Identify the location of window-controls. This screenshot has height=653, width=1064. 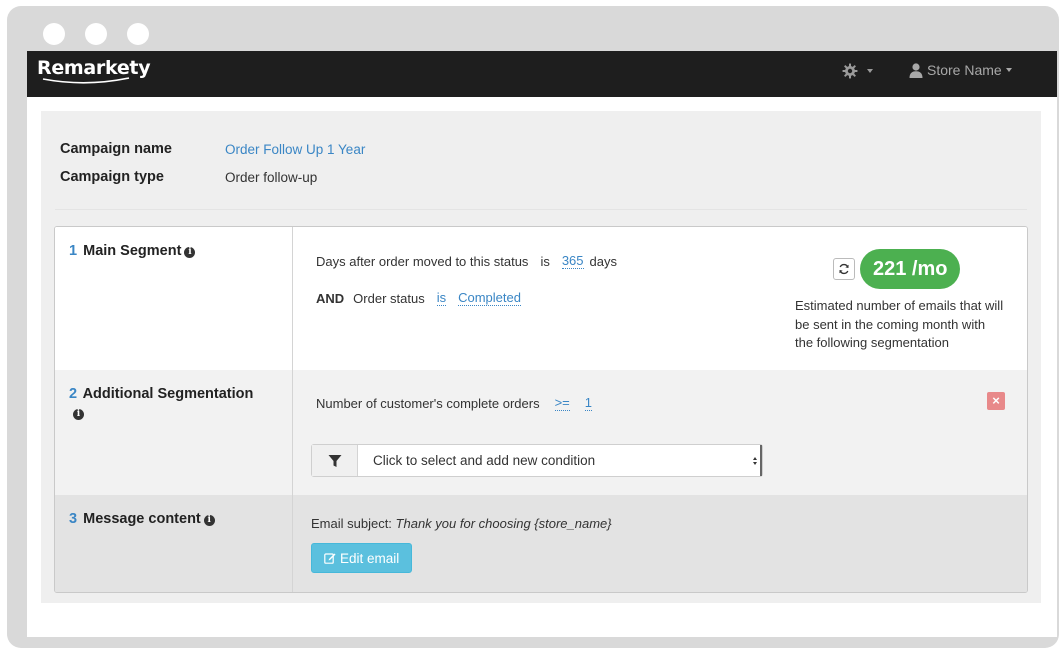
(96, 34).